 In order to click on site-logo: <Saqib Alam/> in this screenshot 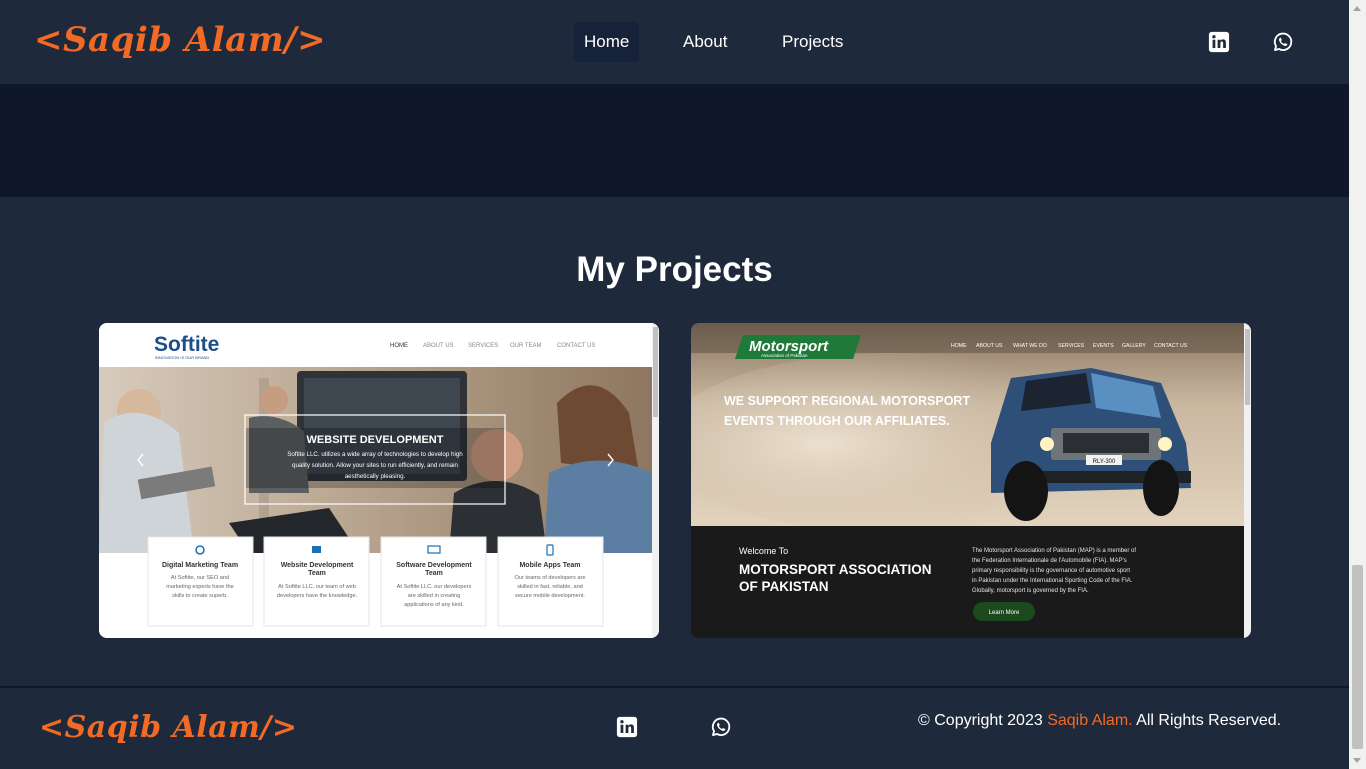, I will do `click(180, 40)`.